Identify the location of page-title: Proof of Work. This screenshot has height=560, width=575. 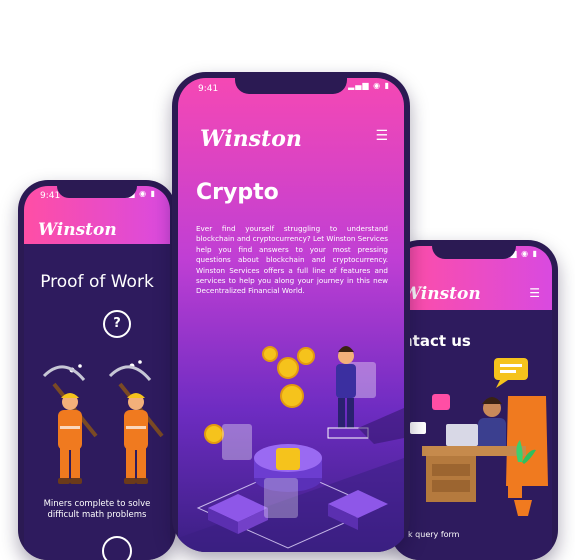
(97, 282).